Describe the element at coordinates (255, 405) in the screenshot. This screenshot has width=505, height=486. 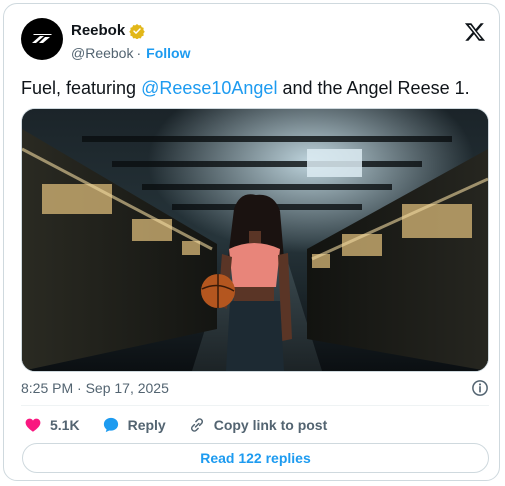
I see `divider` at that location.